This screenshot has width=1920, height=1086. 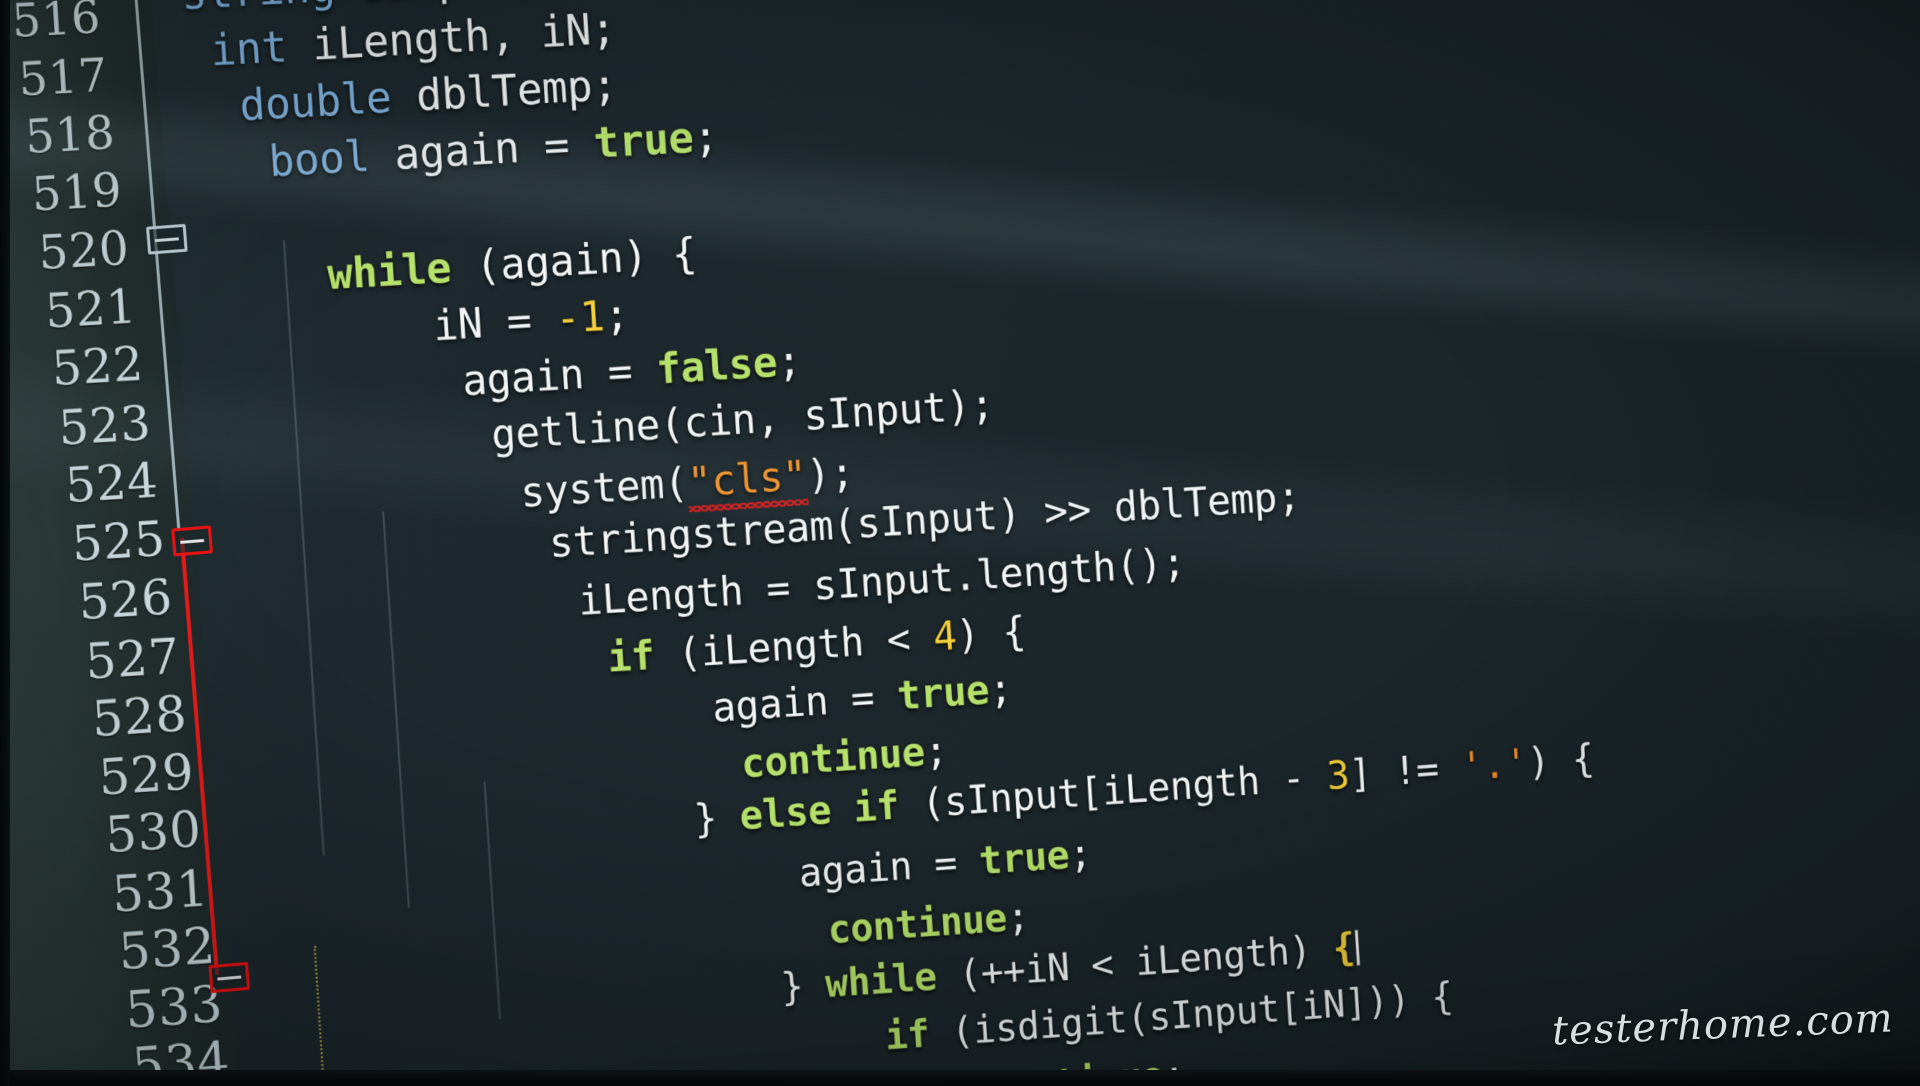 What do you see at coordinates (257, 10) in the screenshot?
I see `code-token: string` at bounding box center [257, 10].